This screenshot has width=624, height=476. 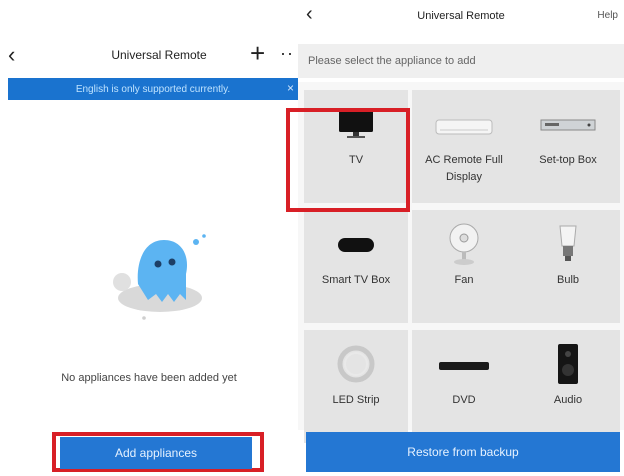 I want to click on highlight-outline, so click(x=348, y=160).